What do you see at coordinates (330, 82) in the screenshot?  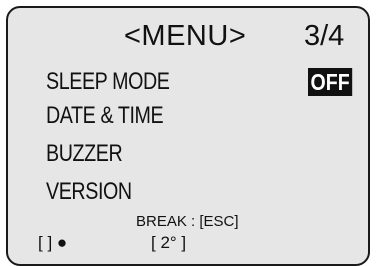 I see `sleep-mode-value: OFF` at bounding box center [330, 82].